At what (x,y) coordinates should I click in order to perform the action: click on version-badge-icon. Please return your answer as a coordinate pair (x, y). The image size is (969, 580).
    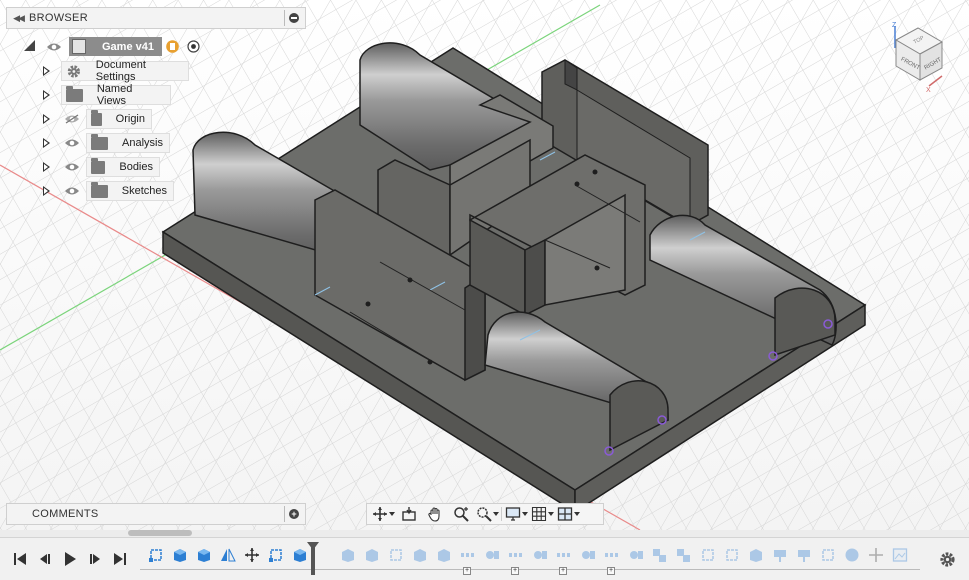
    Looking at the image, I should click on (172, 46).